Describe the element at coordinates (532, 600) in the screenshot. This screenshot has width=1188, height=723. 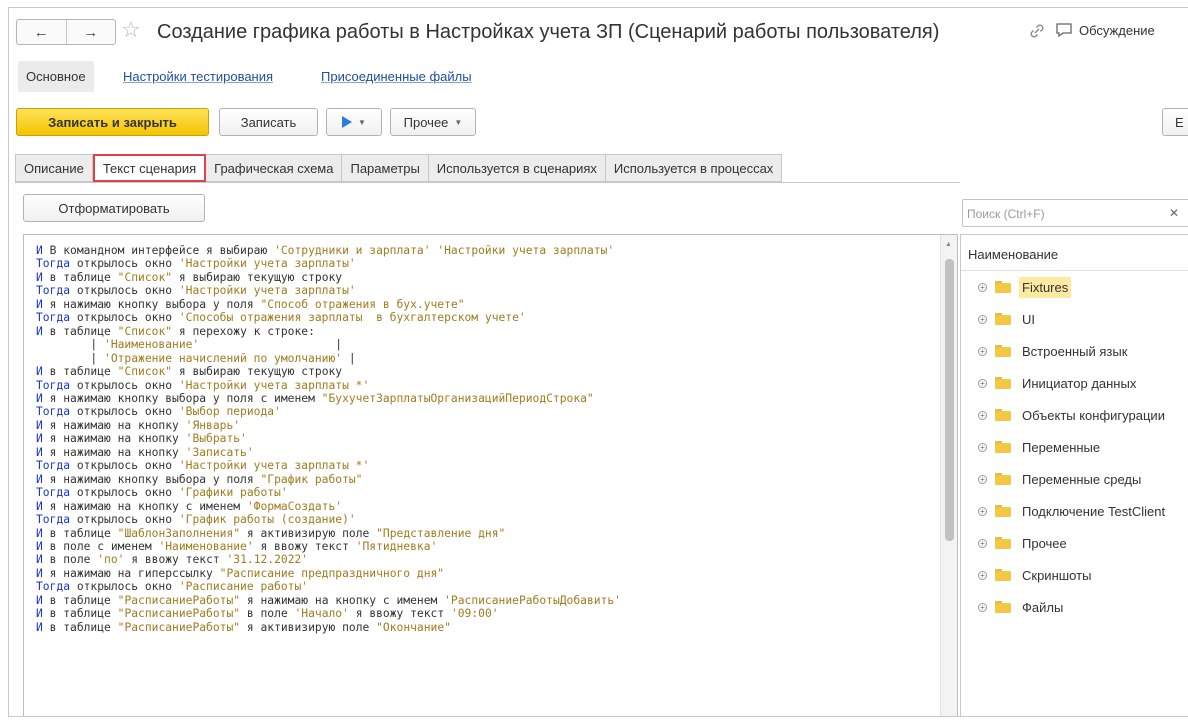
I see `script-string: 'РасписаниеРаботыДобавить'` at that location.